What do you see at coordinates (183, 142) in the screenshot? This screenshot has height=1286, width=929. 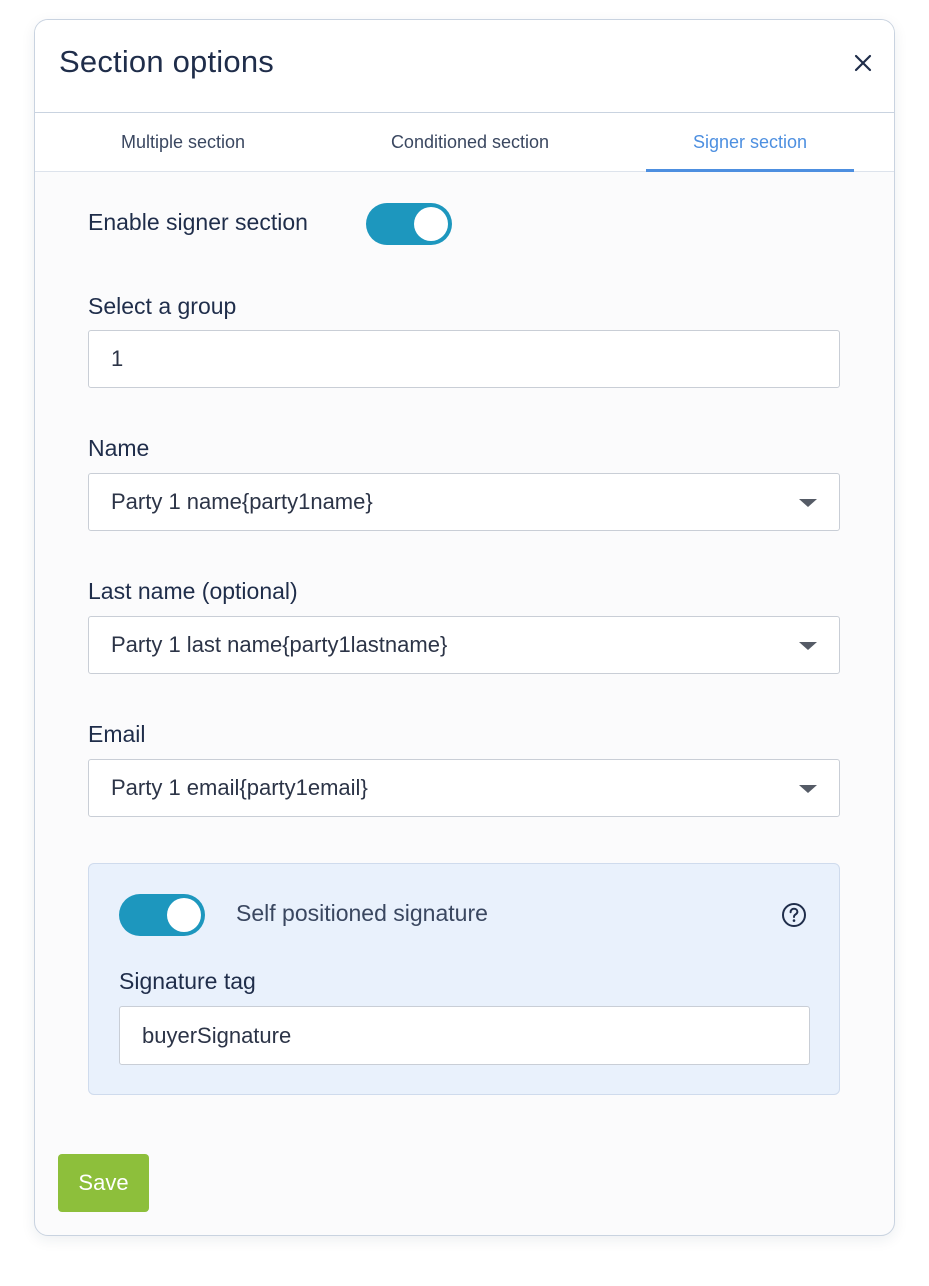 I see `tab-multiple-section: Multiple section` at bounding box center [183, 142].